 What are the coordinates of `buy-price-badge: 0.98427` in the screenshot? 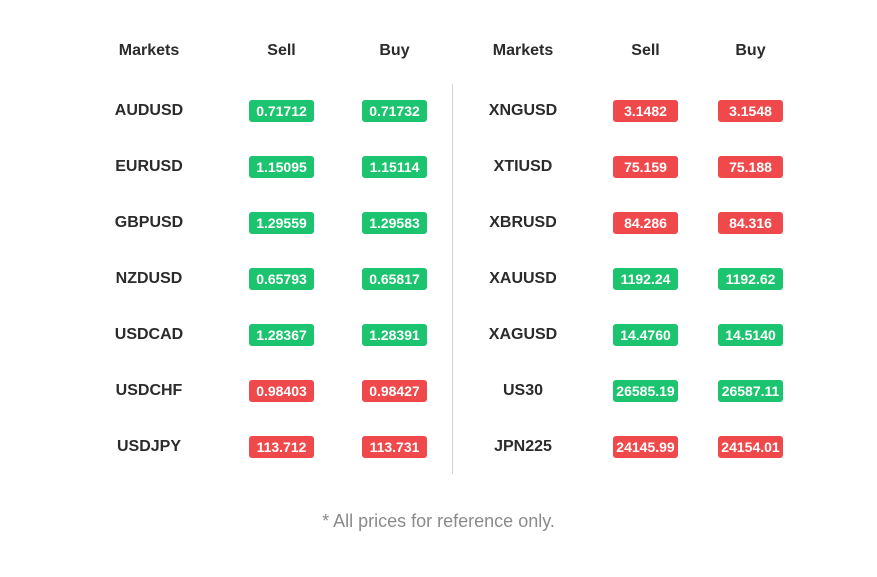 It's located at (394, 391).